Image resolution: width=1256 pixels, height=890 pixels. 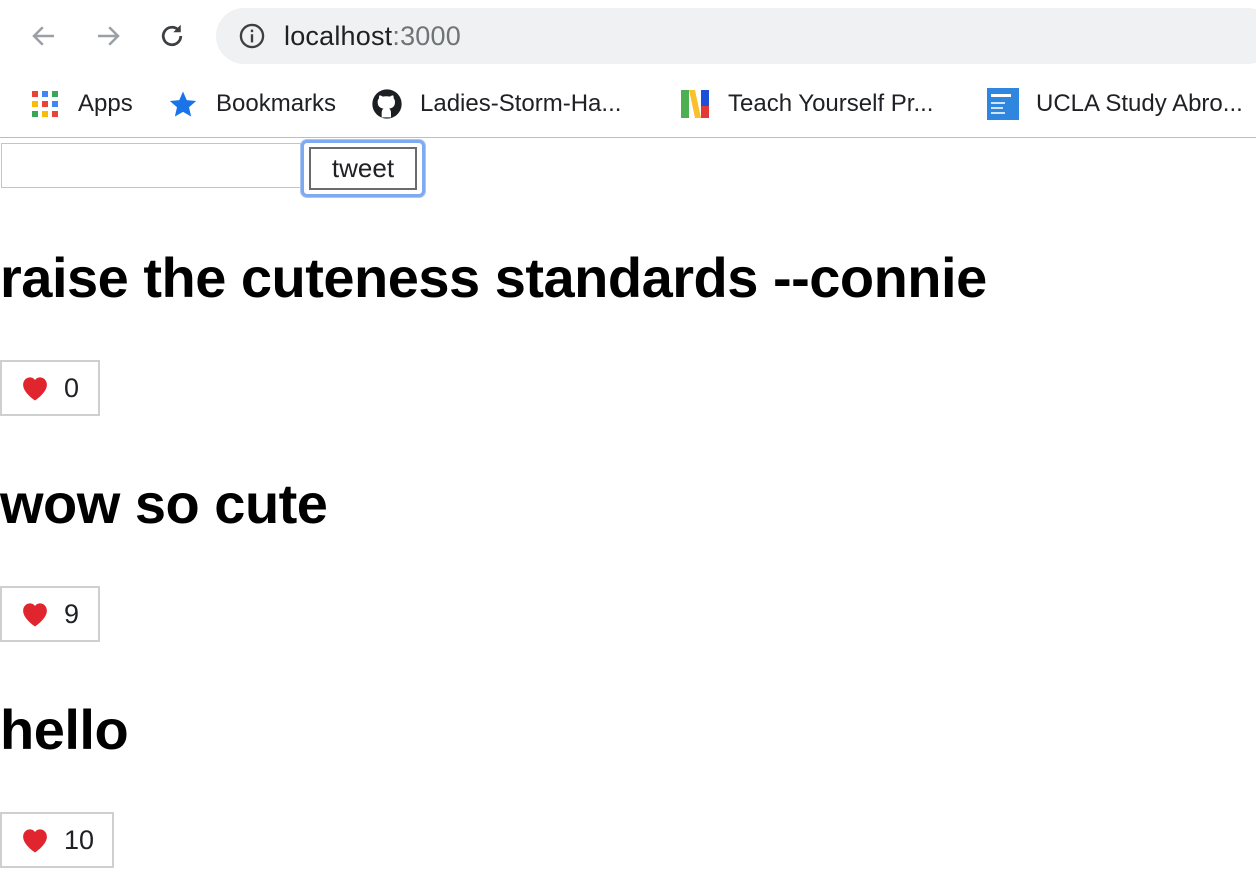 What do you see at coordinates (64, 729) in the screenshot?
I see `tweet-text: hello` at bounding box center [64, 729].